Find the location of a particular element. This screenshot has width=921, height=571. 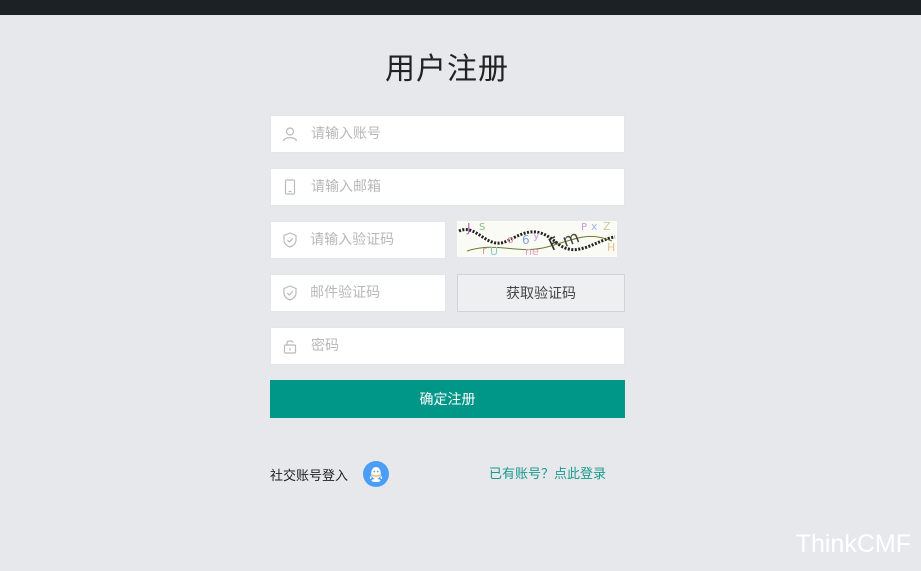

password-field is located at coordinates (447, 346).